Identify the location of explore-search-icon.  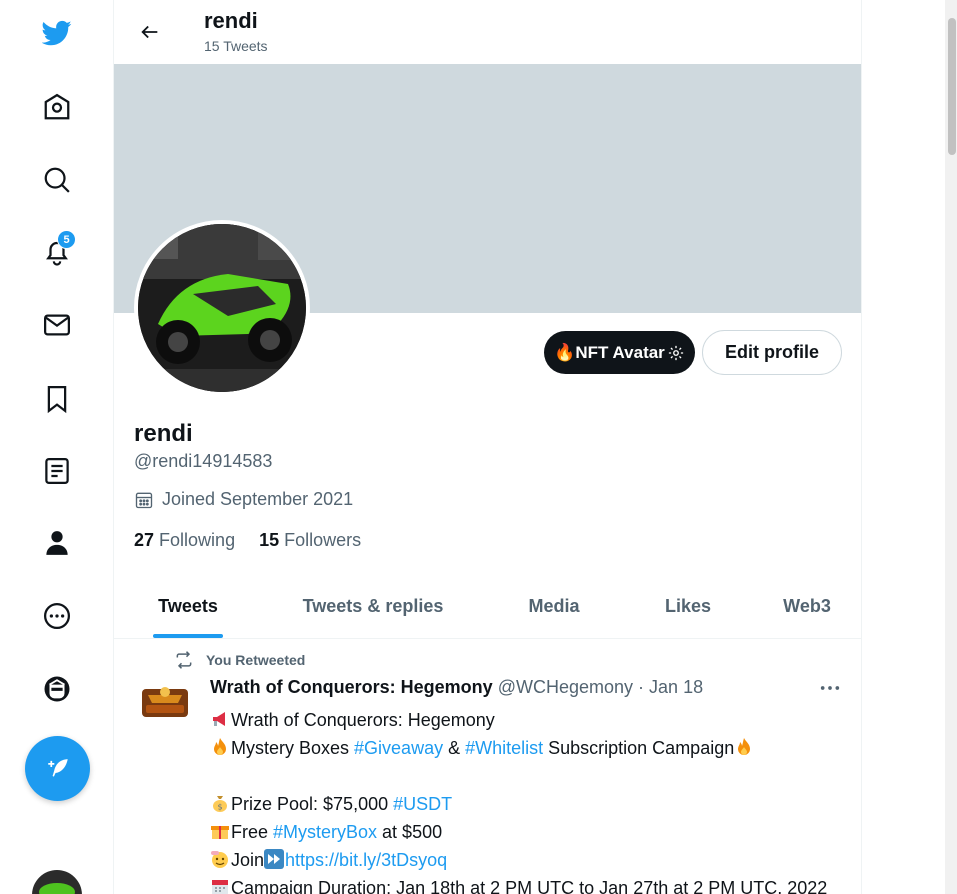
(57, 180).